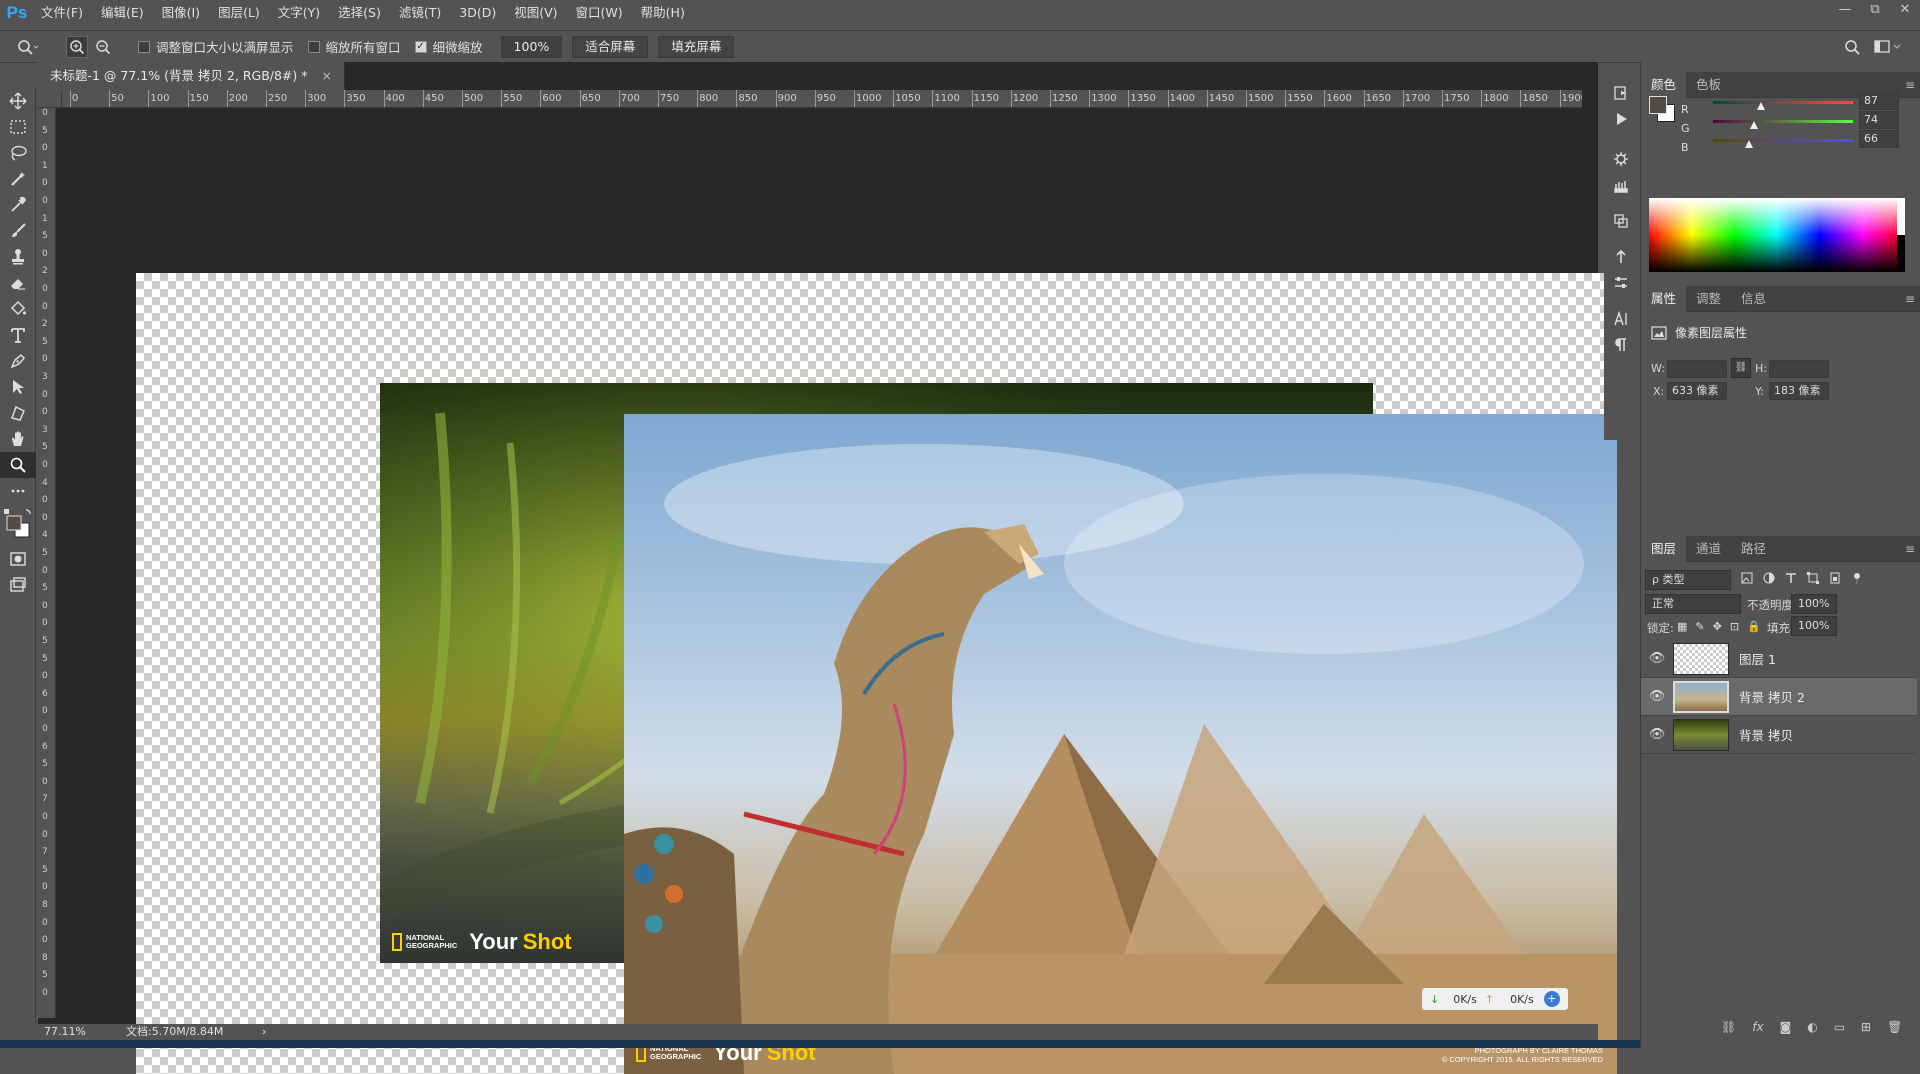 This screenshot has height=1074, width=1920. I want to click on brush-settings-button, so click(1621, 159).